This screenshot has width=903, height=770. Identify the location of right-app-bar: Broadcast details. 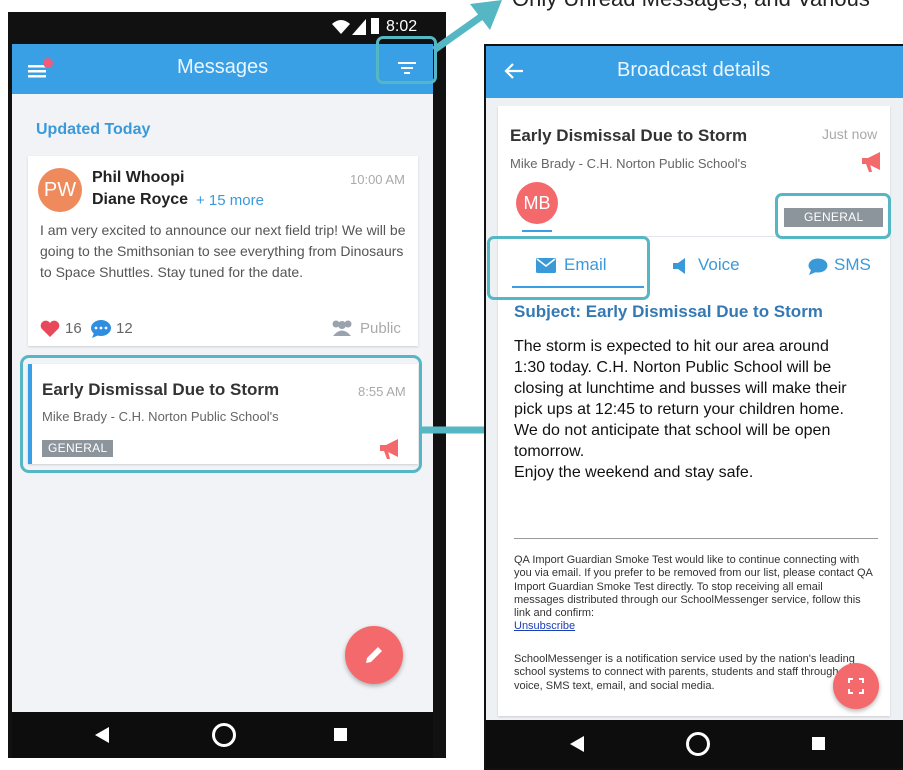
(694, 72).